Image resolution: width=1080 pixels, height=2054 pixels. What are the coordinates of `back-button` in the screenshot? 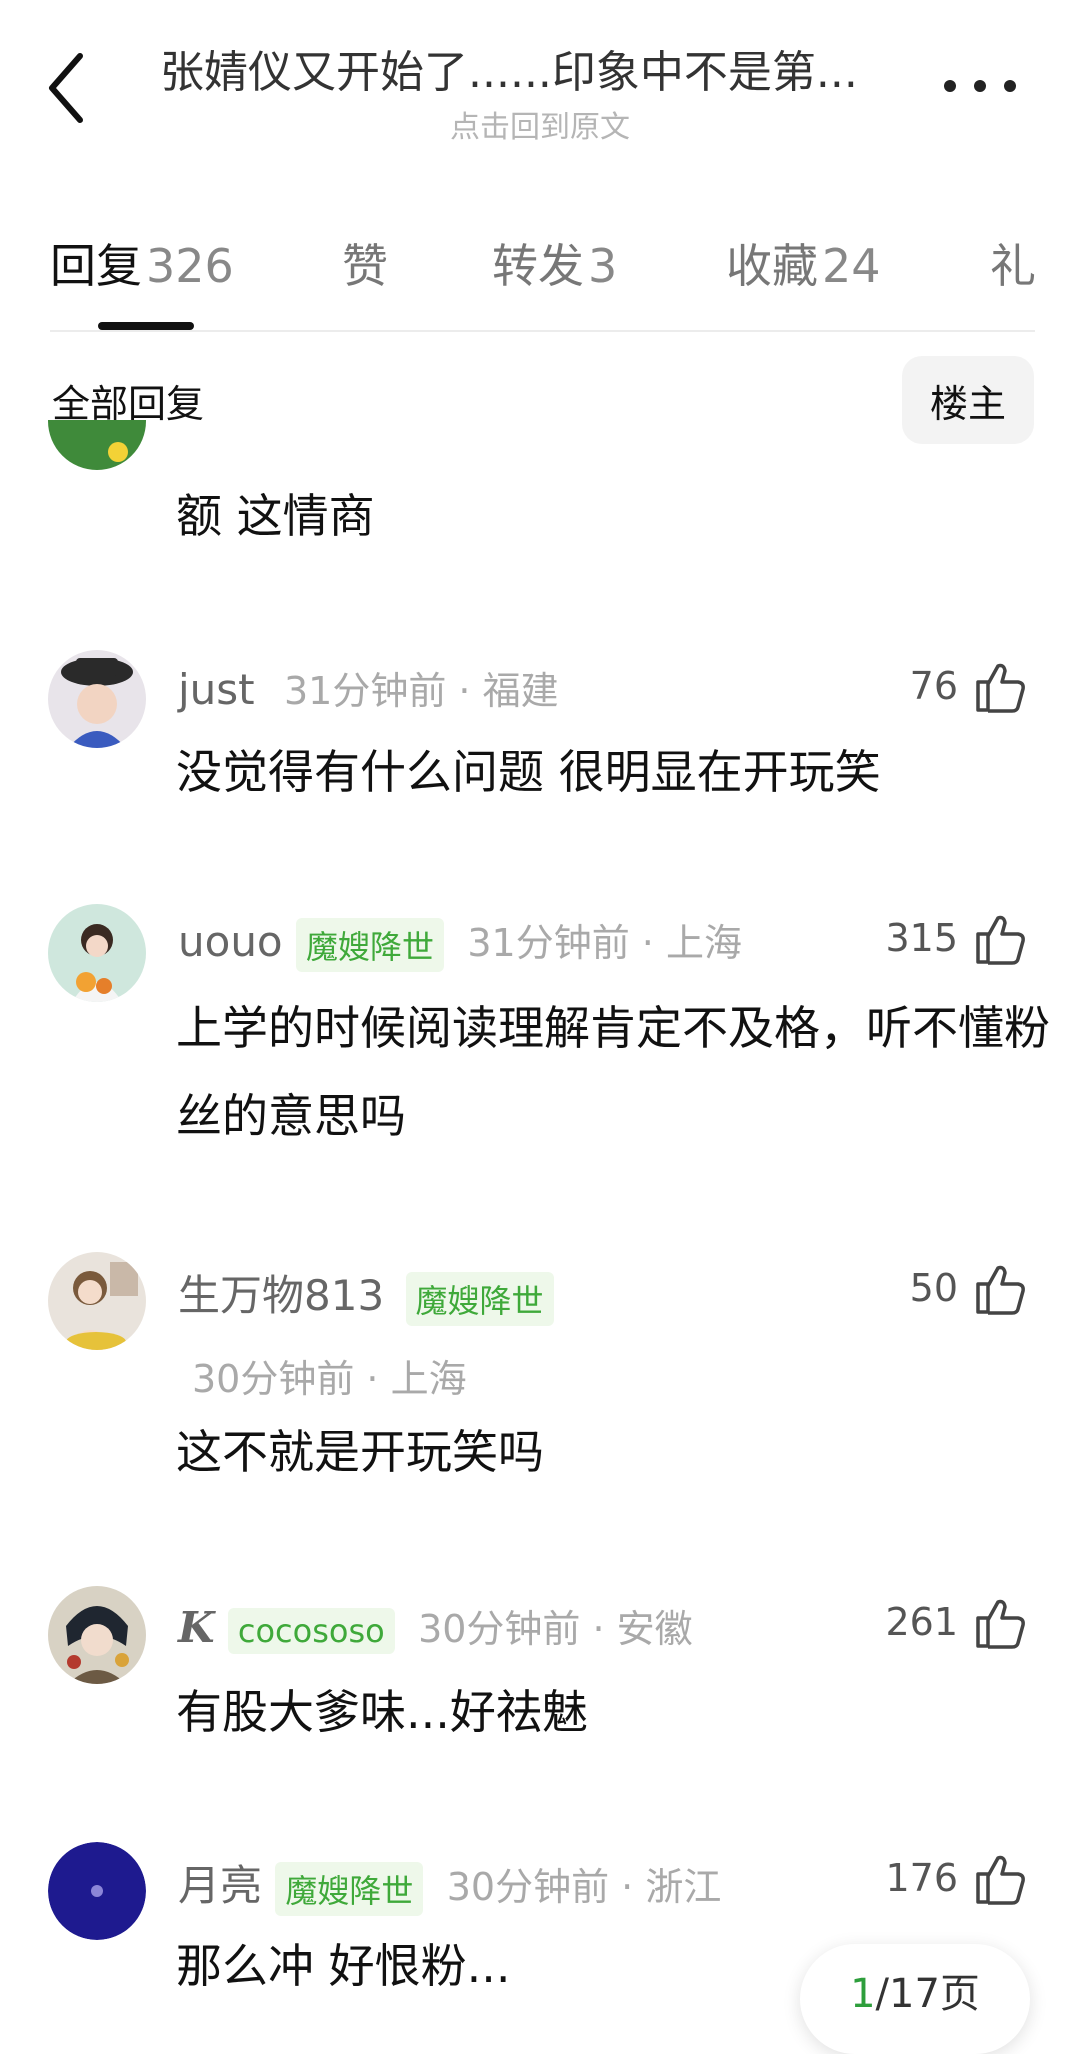 It's located at (68, 88).